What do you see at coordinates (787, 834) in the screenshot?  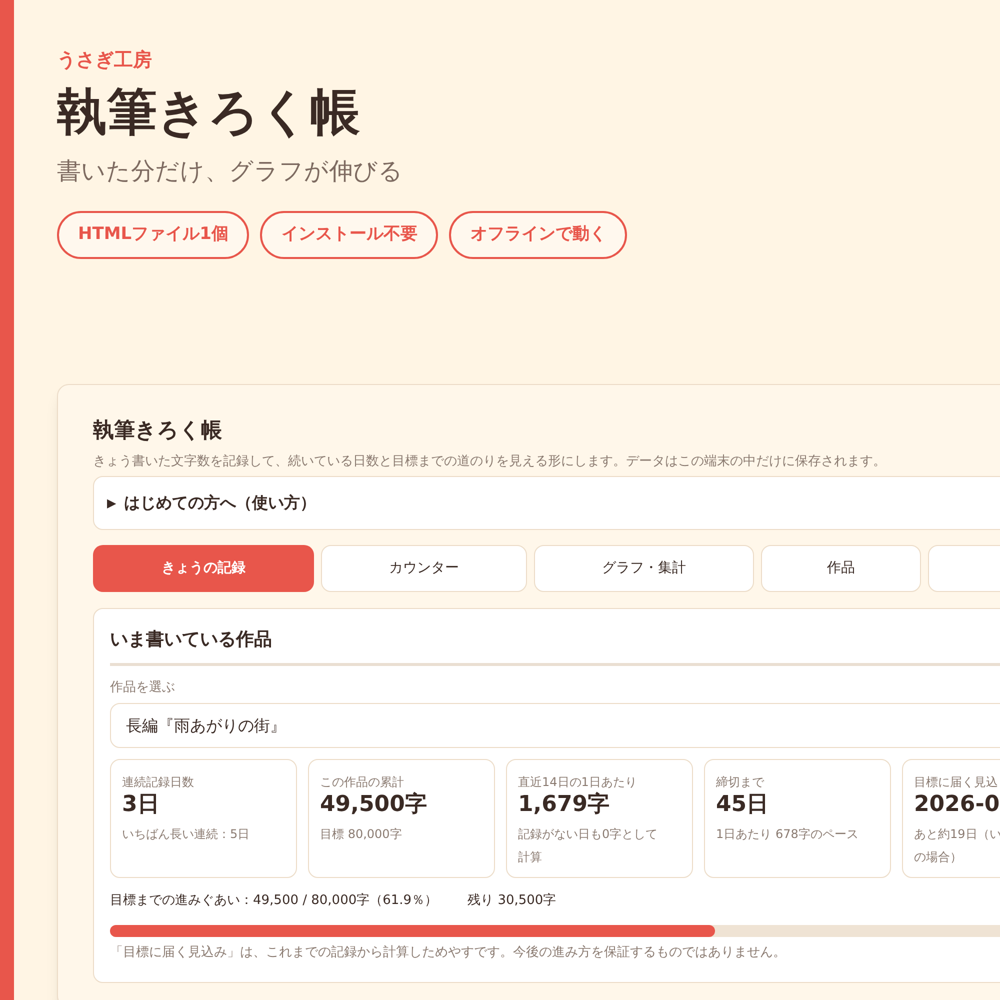 I see `stat-note: 1日あたり 678字のペース` at bounding box center [787, 834].